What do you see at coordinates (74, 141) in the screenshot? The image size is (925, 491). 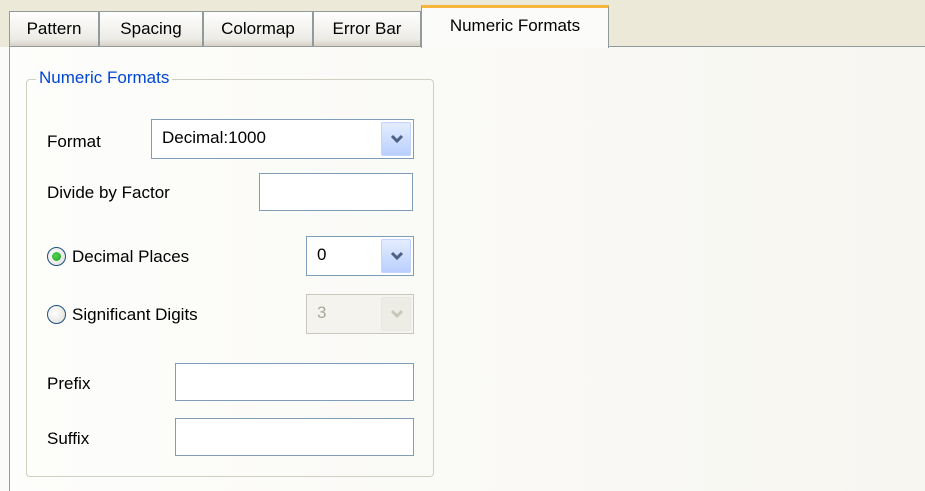 I see `format-label: Format` at bounding box center [74, 141].